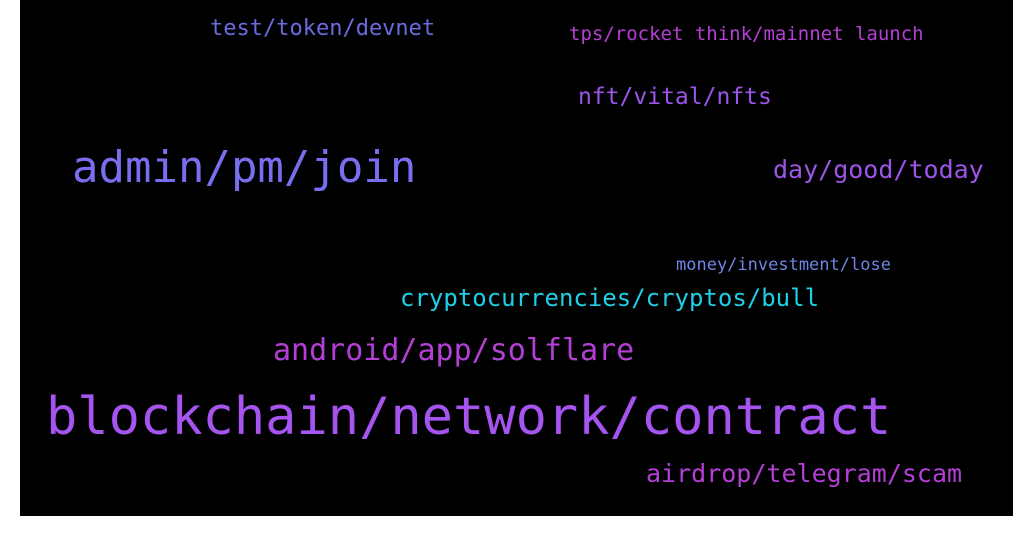  I want to click on word-money-investment-lose: money/investment/lose, so click(783, 265).